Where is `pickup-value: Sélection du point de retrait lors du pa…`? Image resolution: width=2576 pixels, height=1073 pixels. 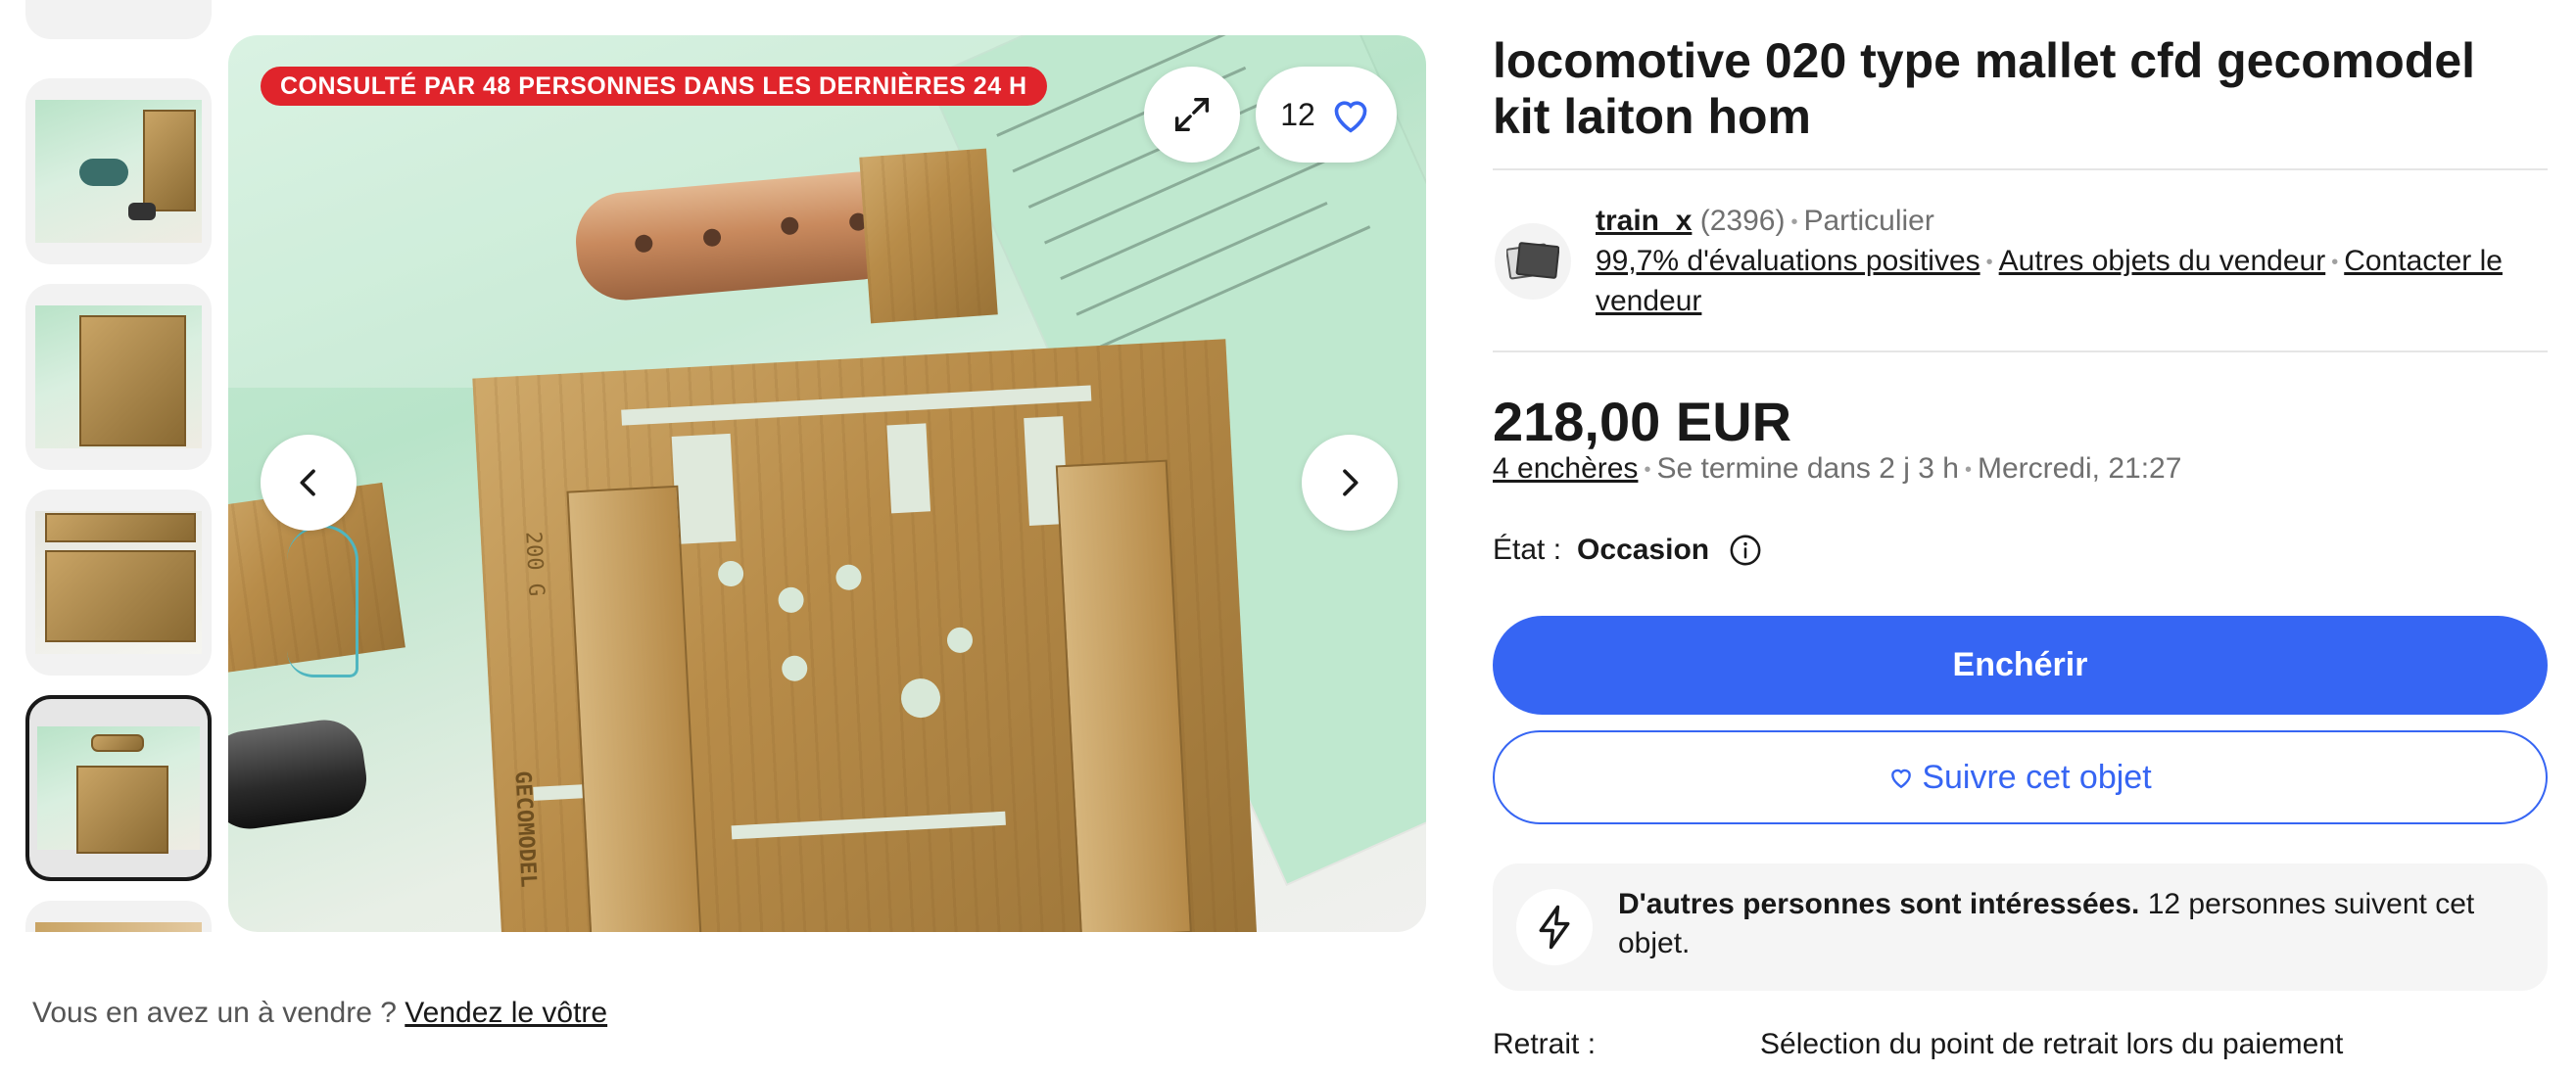 pickup-value: Sélection du point de retrait lors du pa… is located at coordinates (2052, 1044).